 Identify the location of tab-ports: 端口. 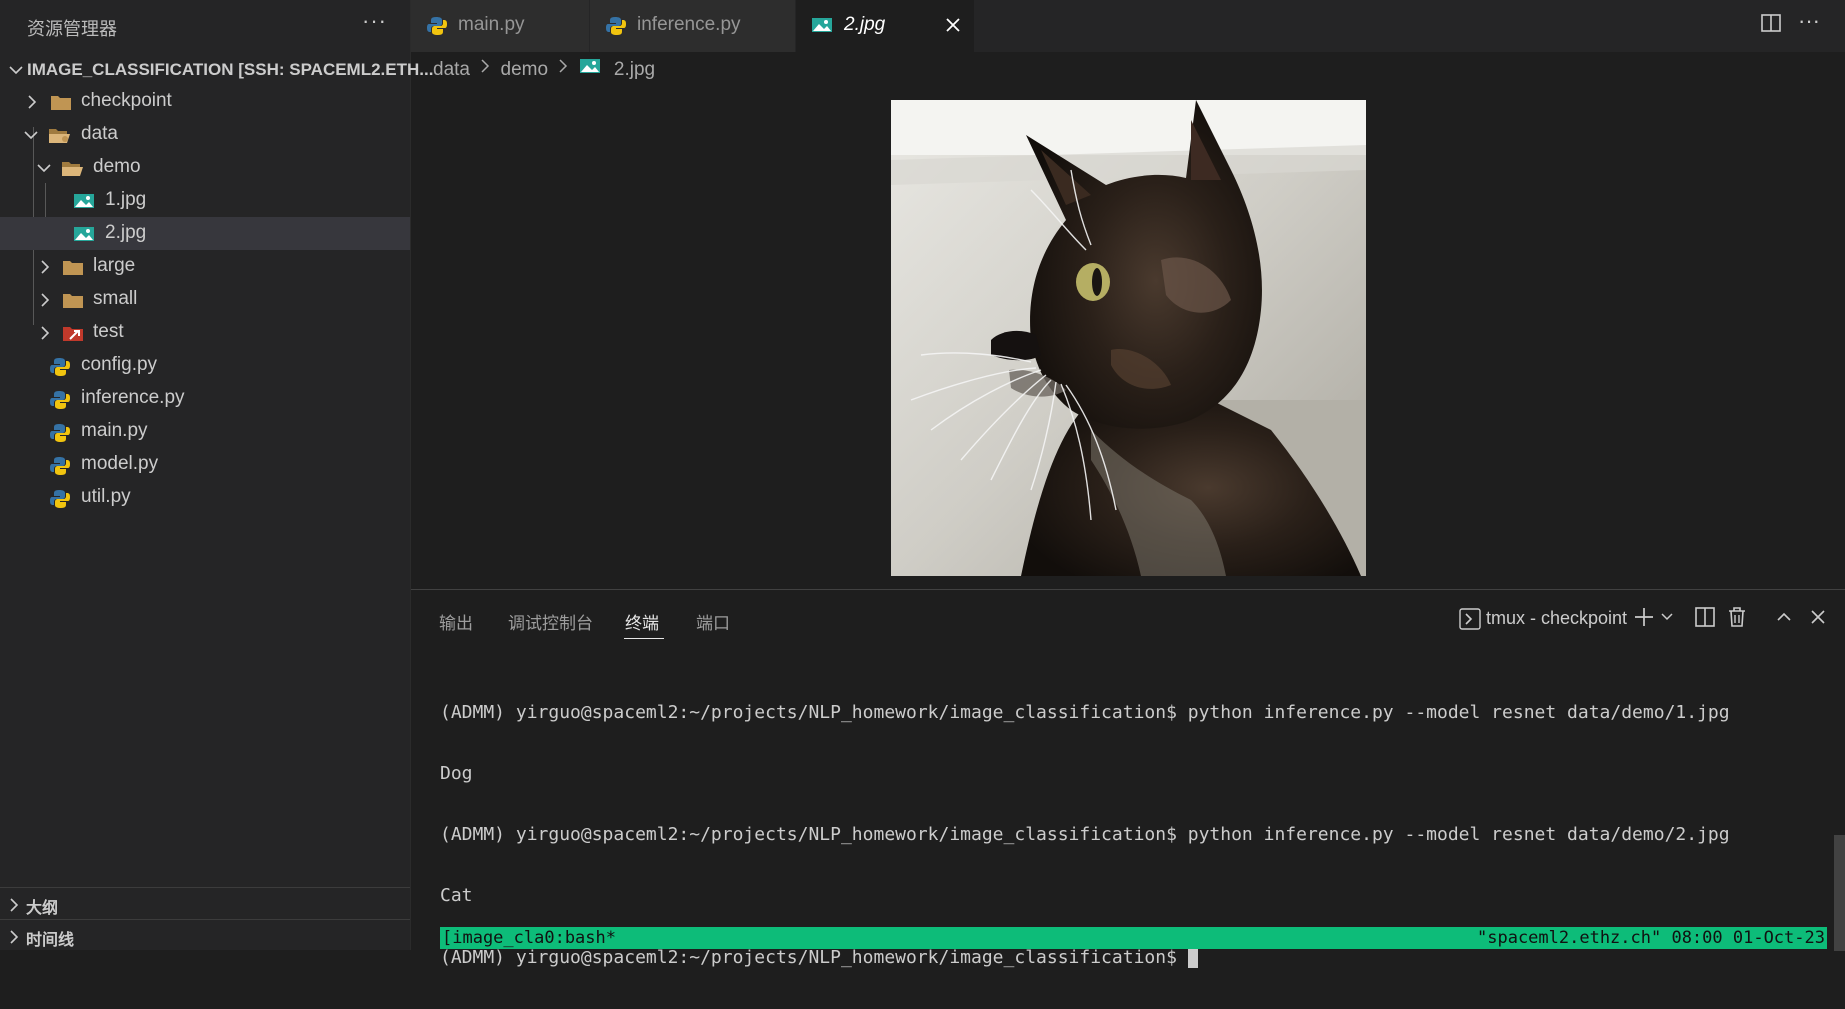
(713, 621).